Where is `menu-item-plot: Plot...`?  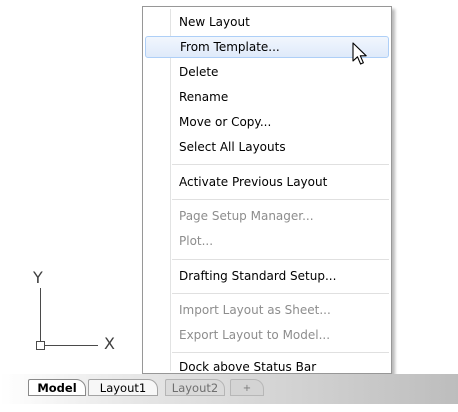 menu-item-plot: Plot... is located at coordinates (196, 241).